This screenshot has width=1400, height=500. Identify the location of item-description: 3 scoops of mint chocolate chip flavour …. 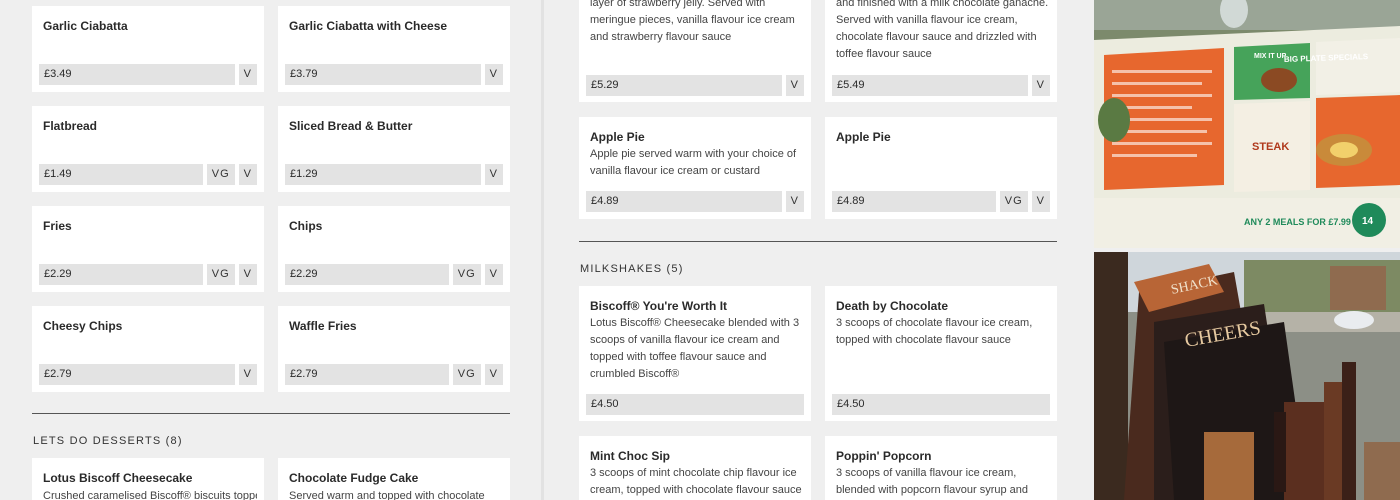
(696, 481).